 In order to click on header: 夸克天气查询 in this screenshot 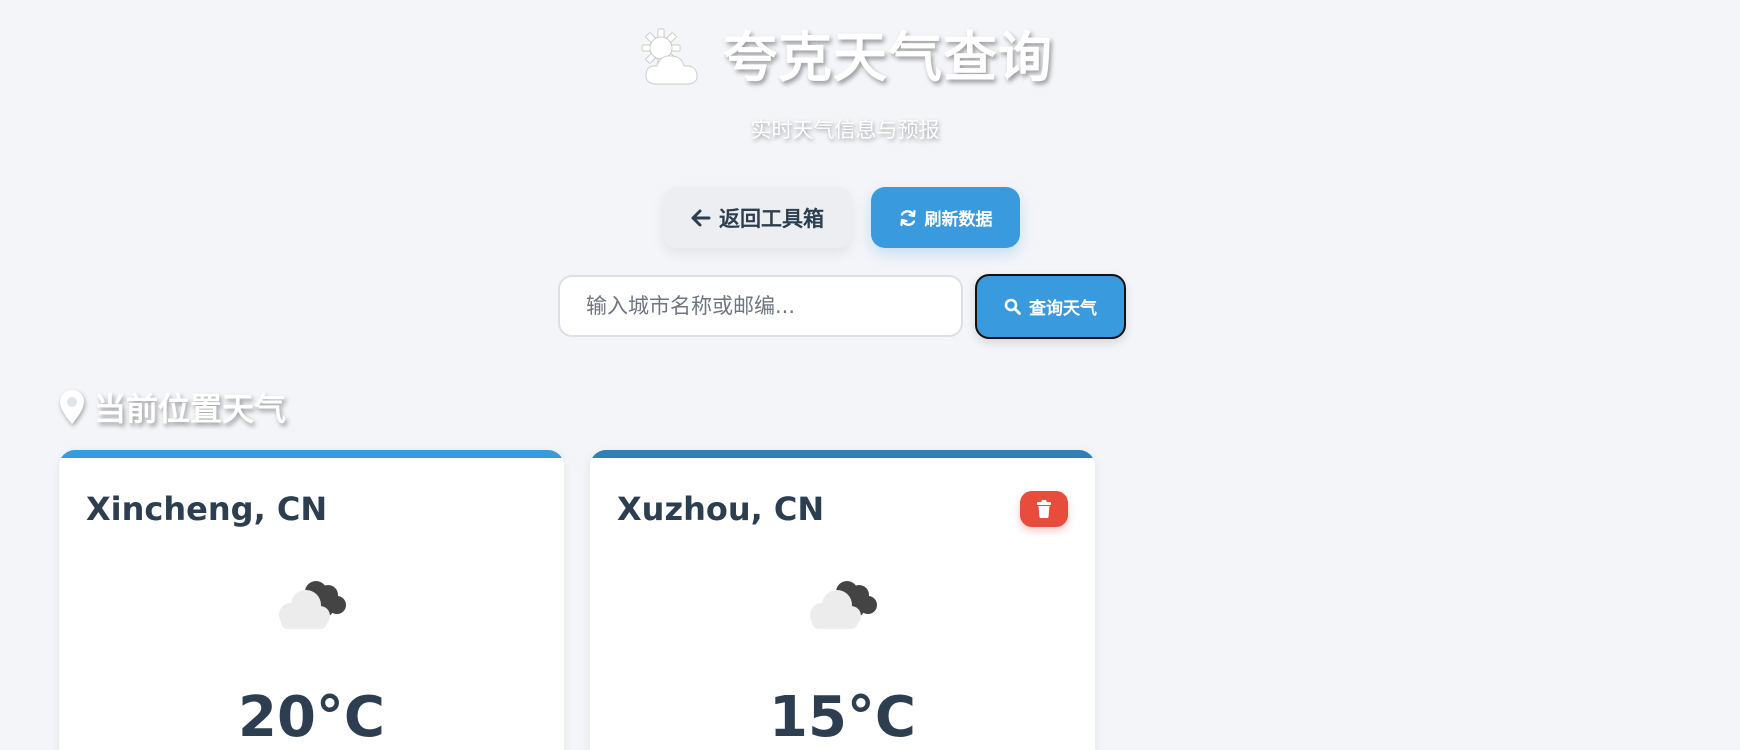, I will do `click(845, 58)`.